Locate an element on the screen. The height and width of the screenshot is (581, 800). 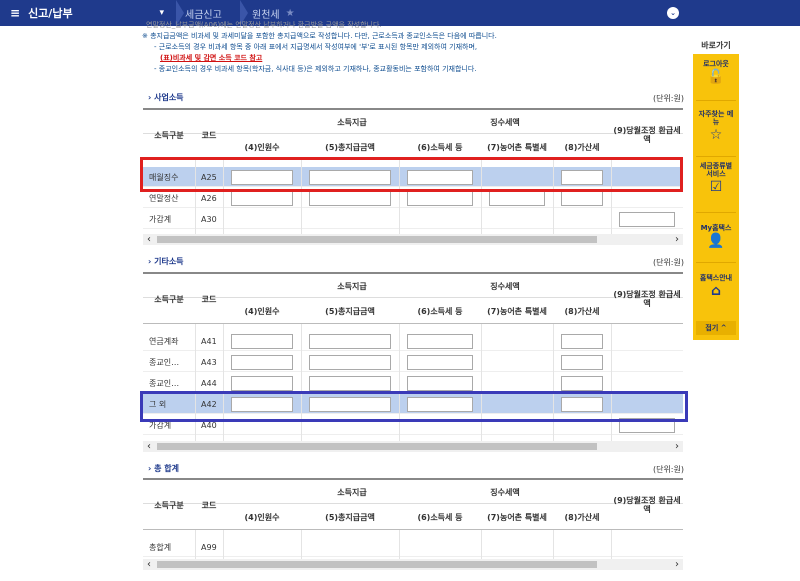
refund-input is located at coordinates (647, 219).